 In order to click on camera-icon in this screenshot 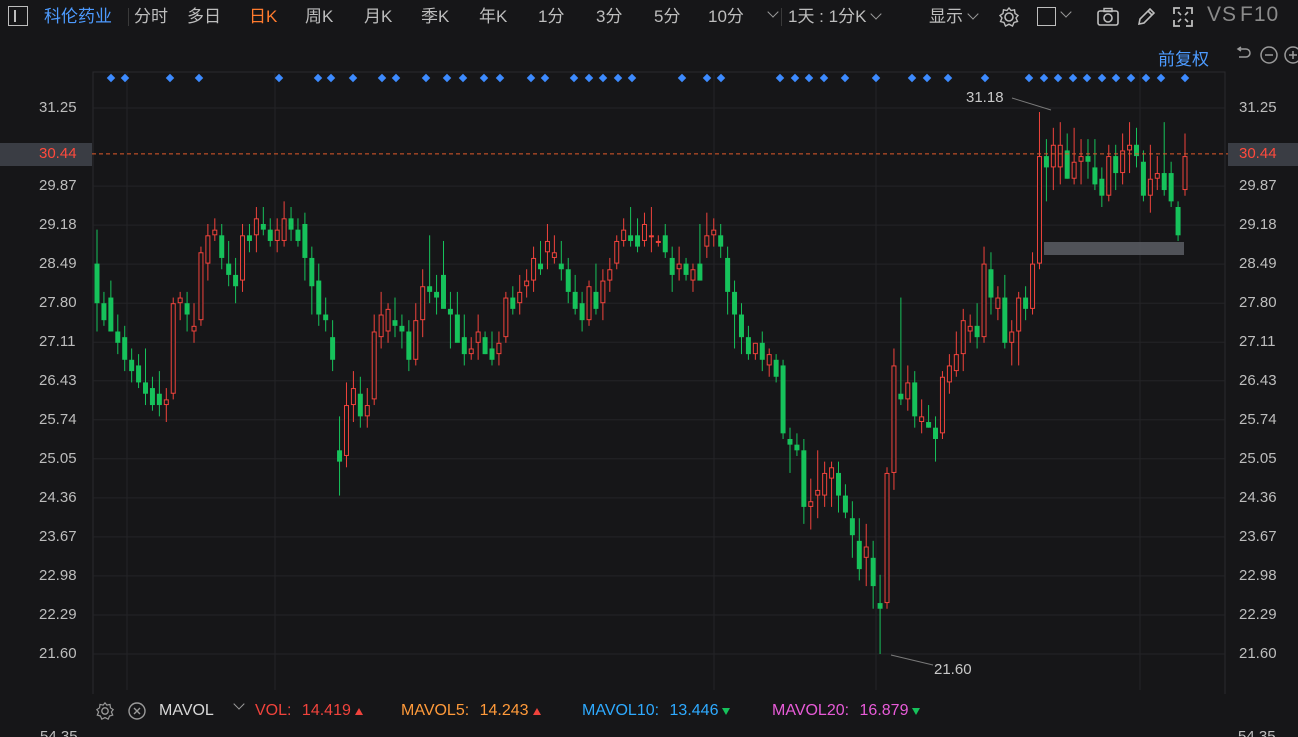, I will do `click(1108, 17)`.